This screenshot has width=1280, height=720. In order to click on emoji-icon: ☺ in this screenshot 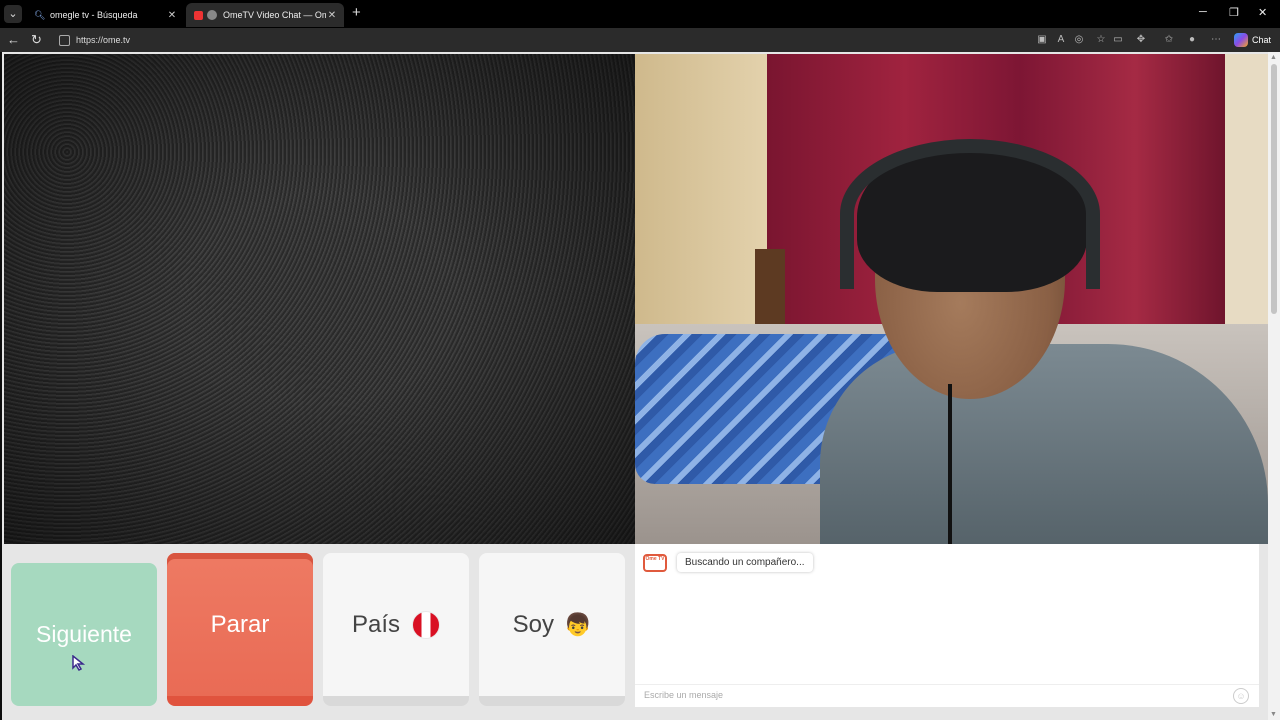, I will do `click(1241, 696)`.